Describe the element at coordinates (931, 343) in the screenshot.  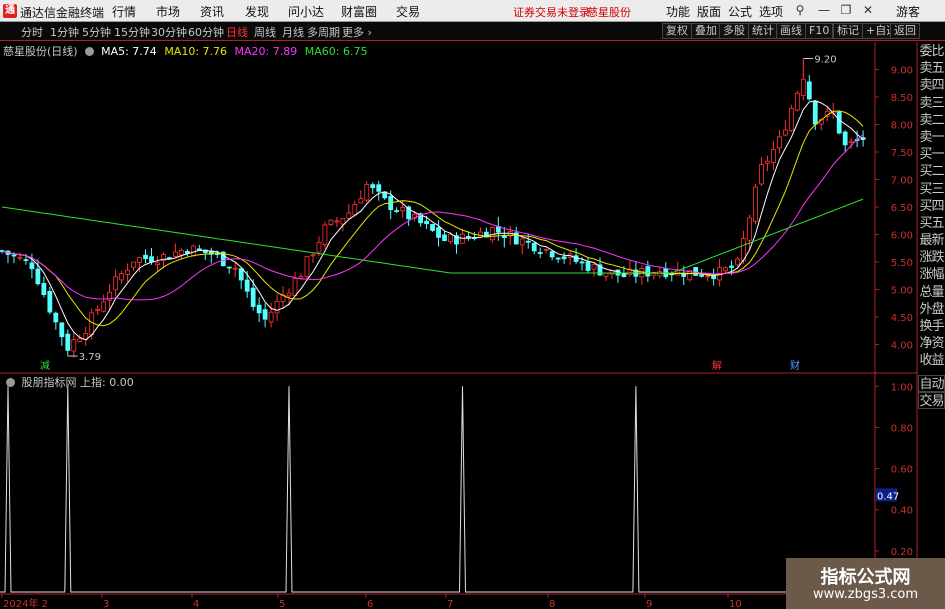
I see `side-label-17: 净资` at that location.